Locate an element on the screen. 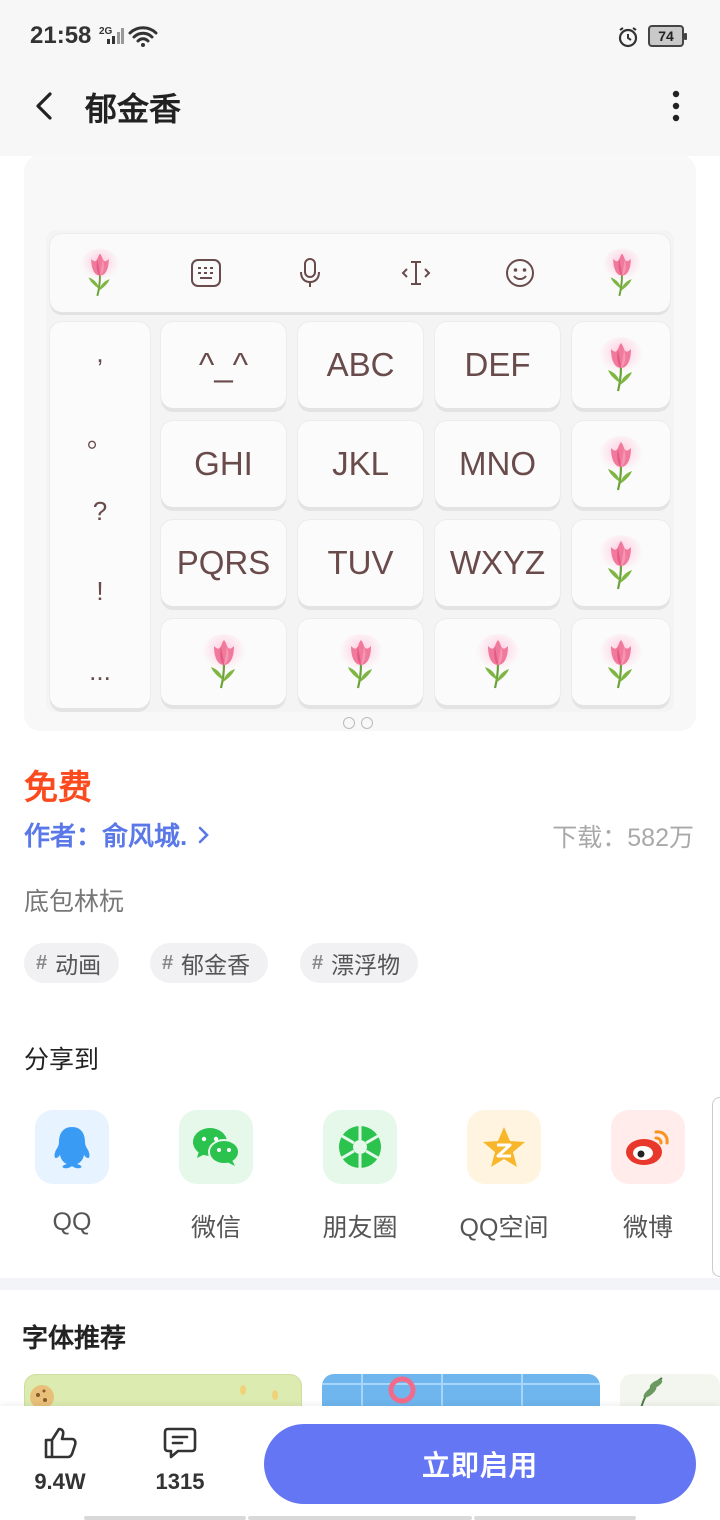 The height and width of the screenshot is (1520, 720). status-time: 21:58 is located at coordinates (61, 35).